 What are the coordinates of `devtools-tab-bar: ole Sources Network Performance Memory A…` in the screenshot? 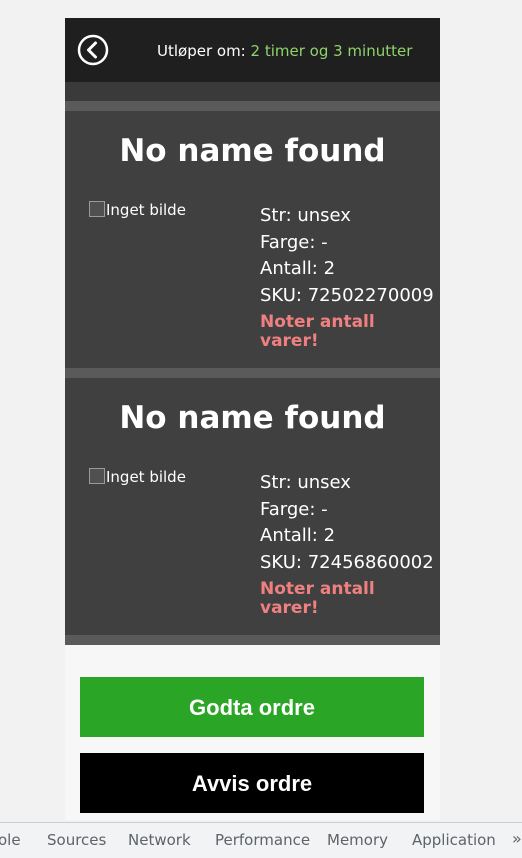 It's located at (261, 840).